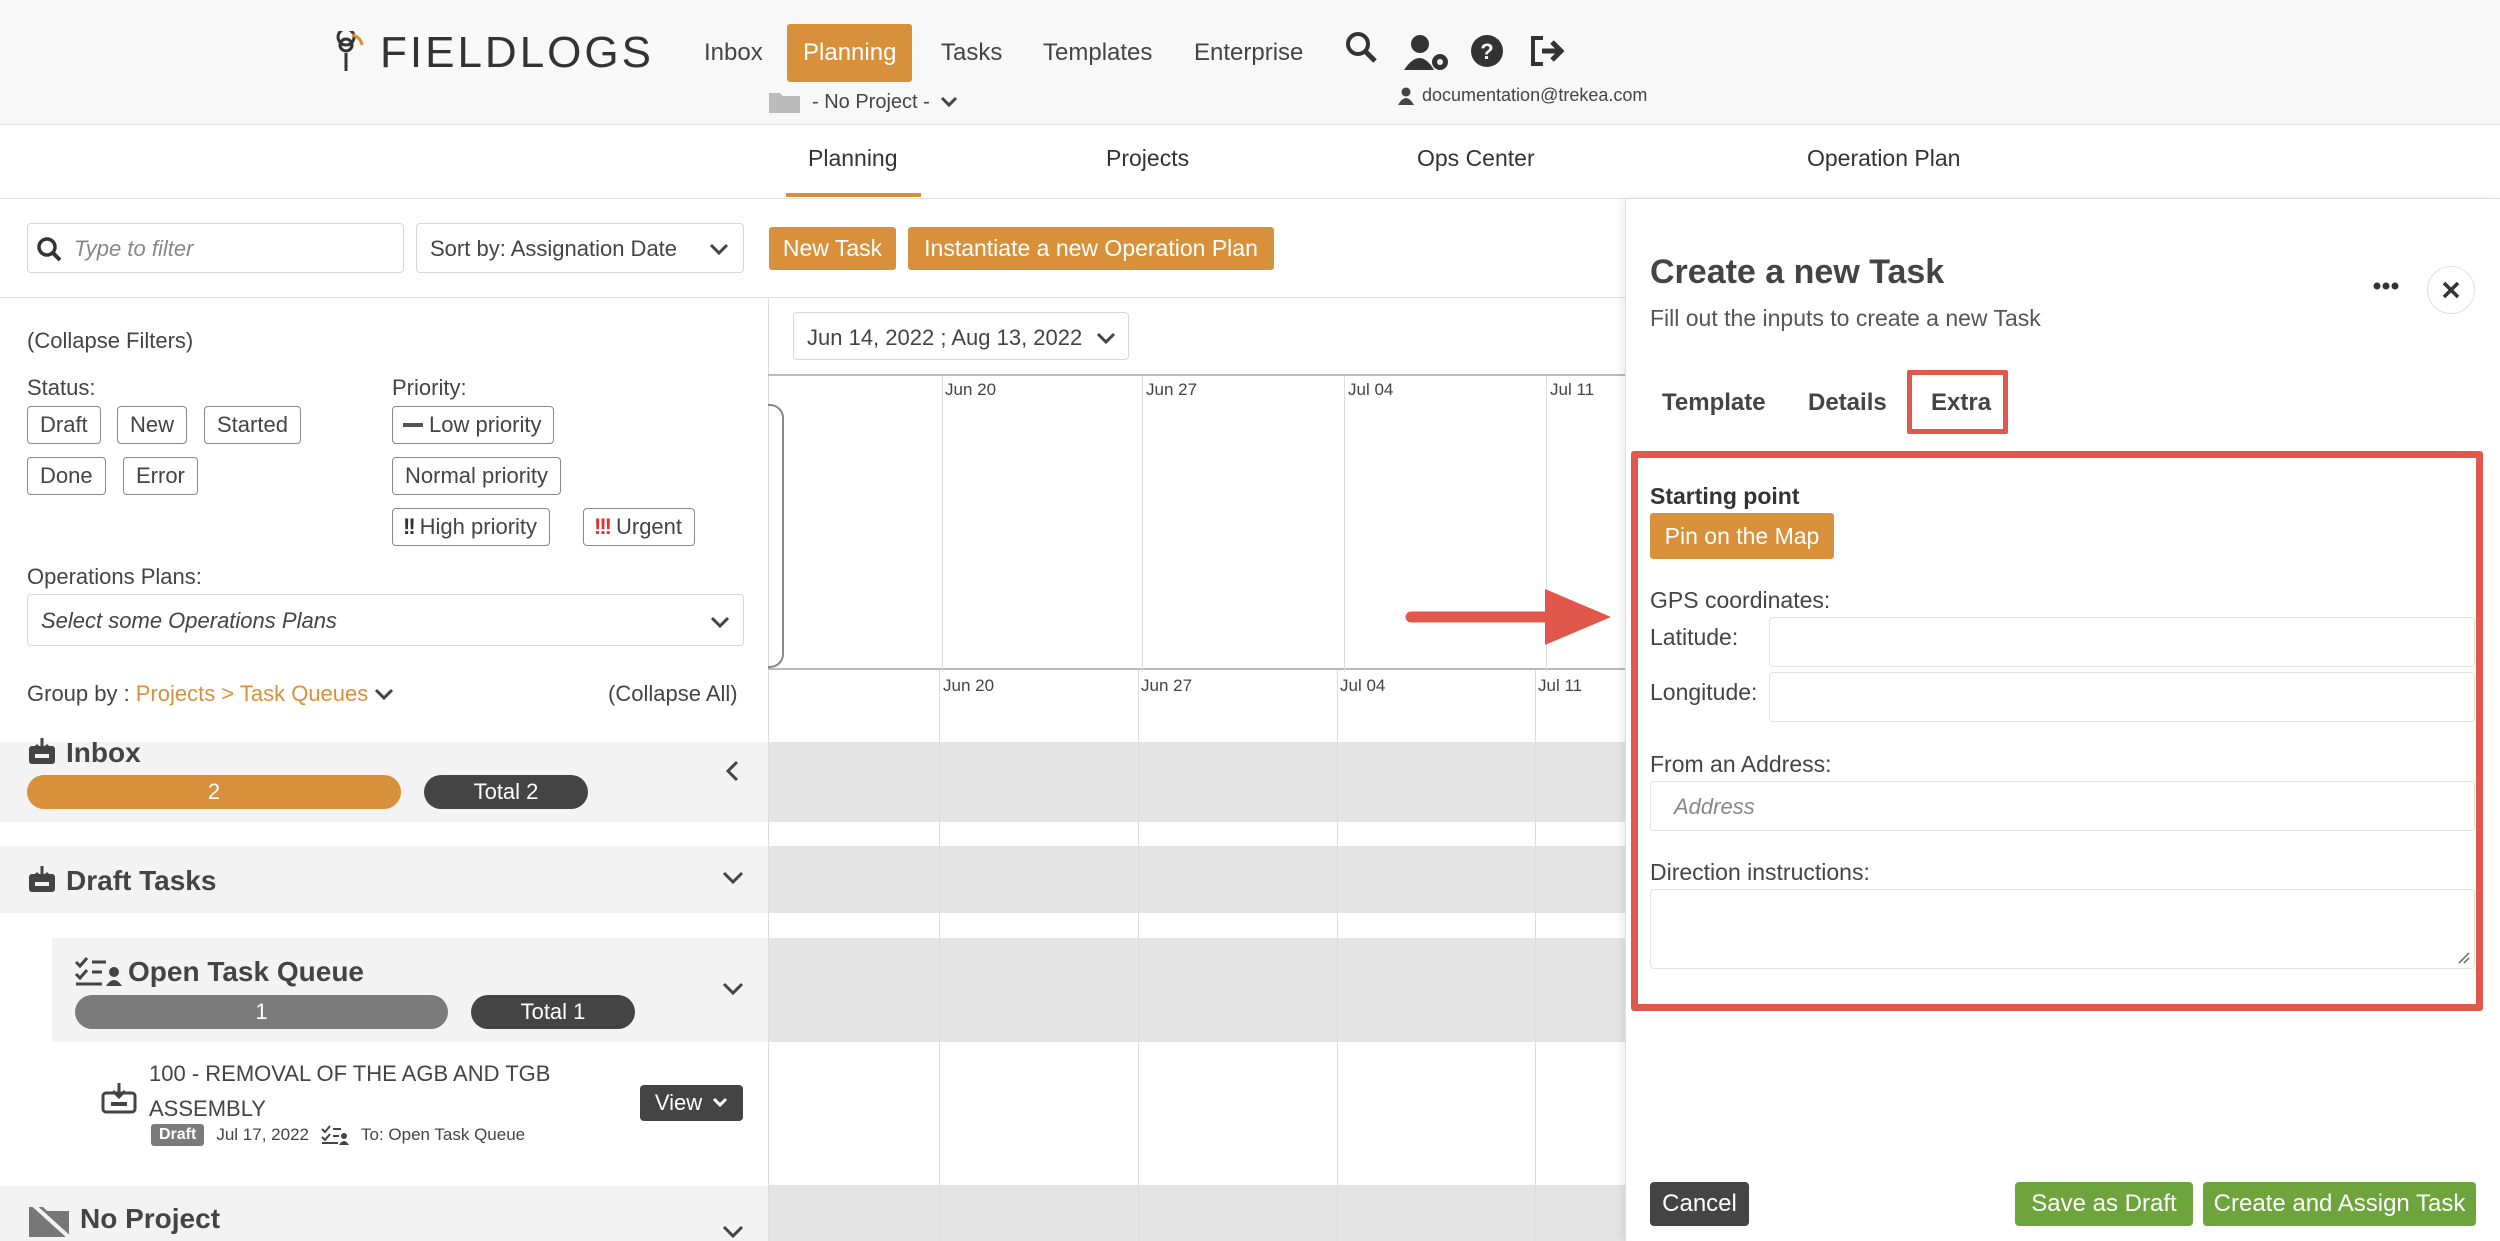 Image resolution: width=2500 pixels, height=1241 pixels. What do you see at coordinates (1147, 158) in the screenshot?
I see `subtab-projects: Projects` at bounding box center [1147, 158].